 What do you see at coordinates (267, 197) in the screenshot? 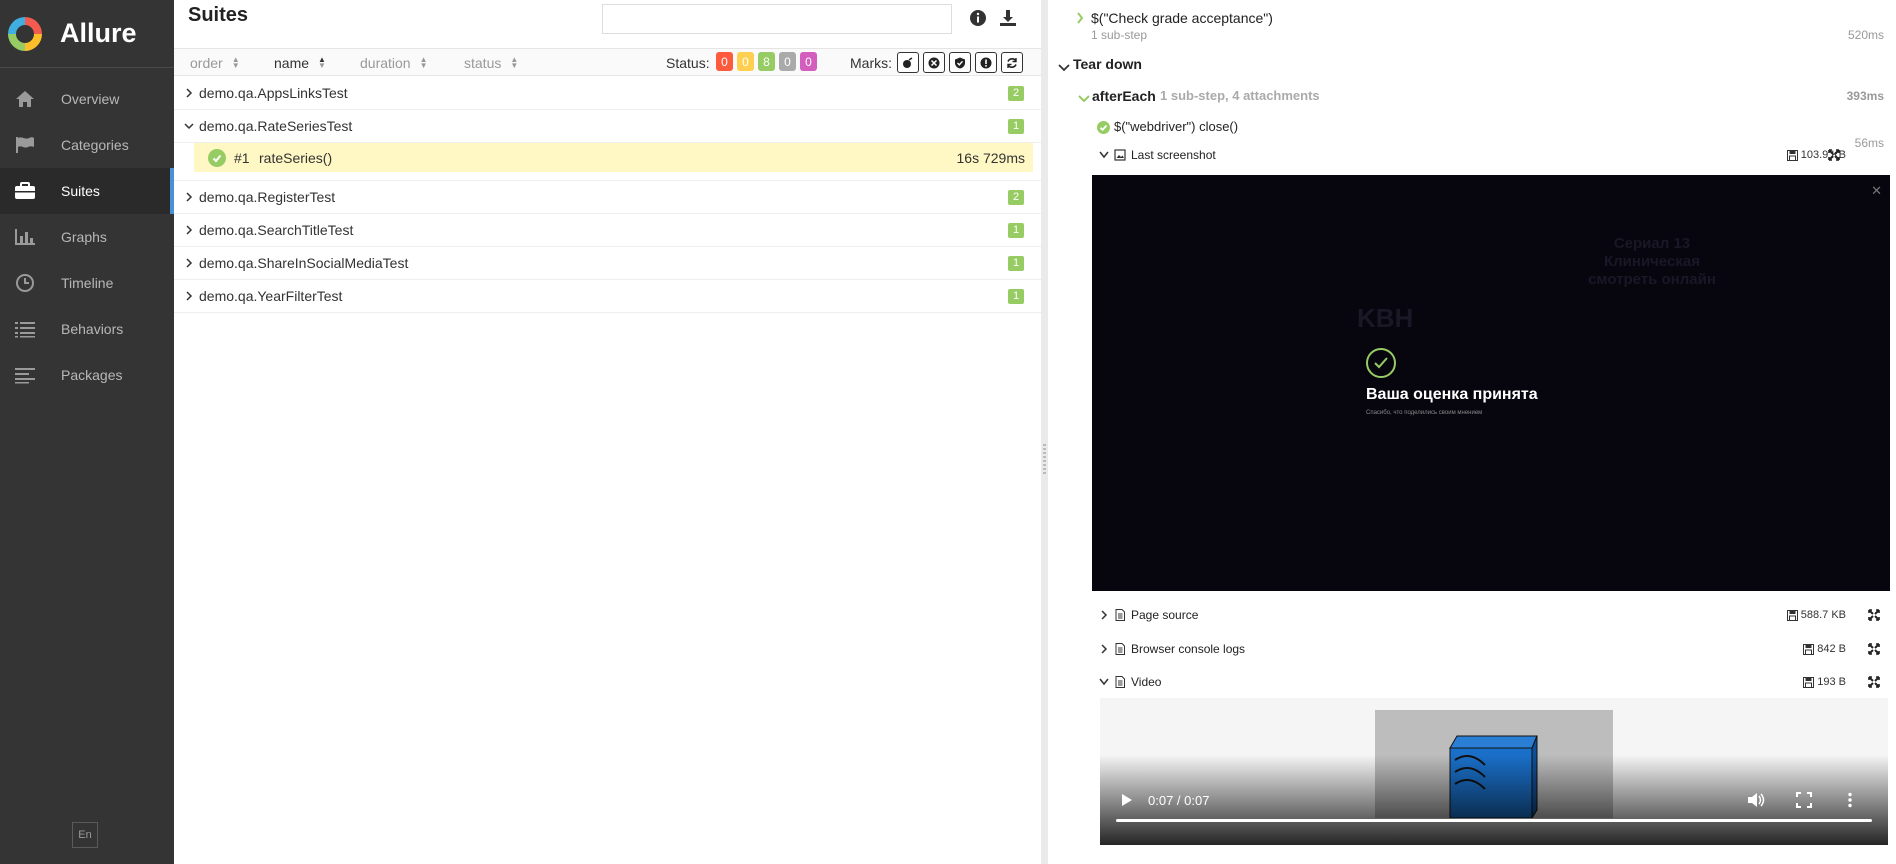
I see `suite-name: demo.qa.RegisterTest` at bounding box center [267, 197].